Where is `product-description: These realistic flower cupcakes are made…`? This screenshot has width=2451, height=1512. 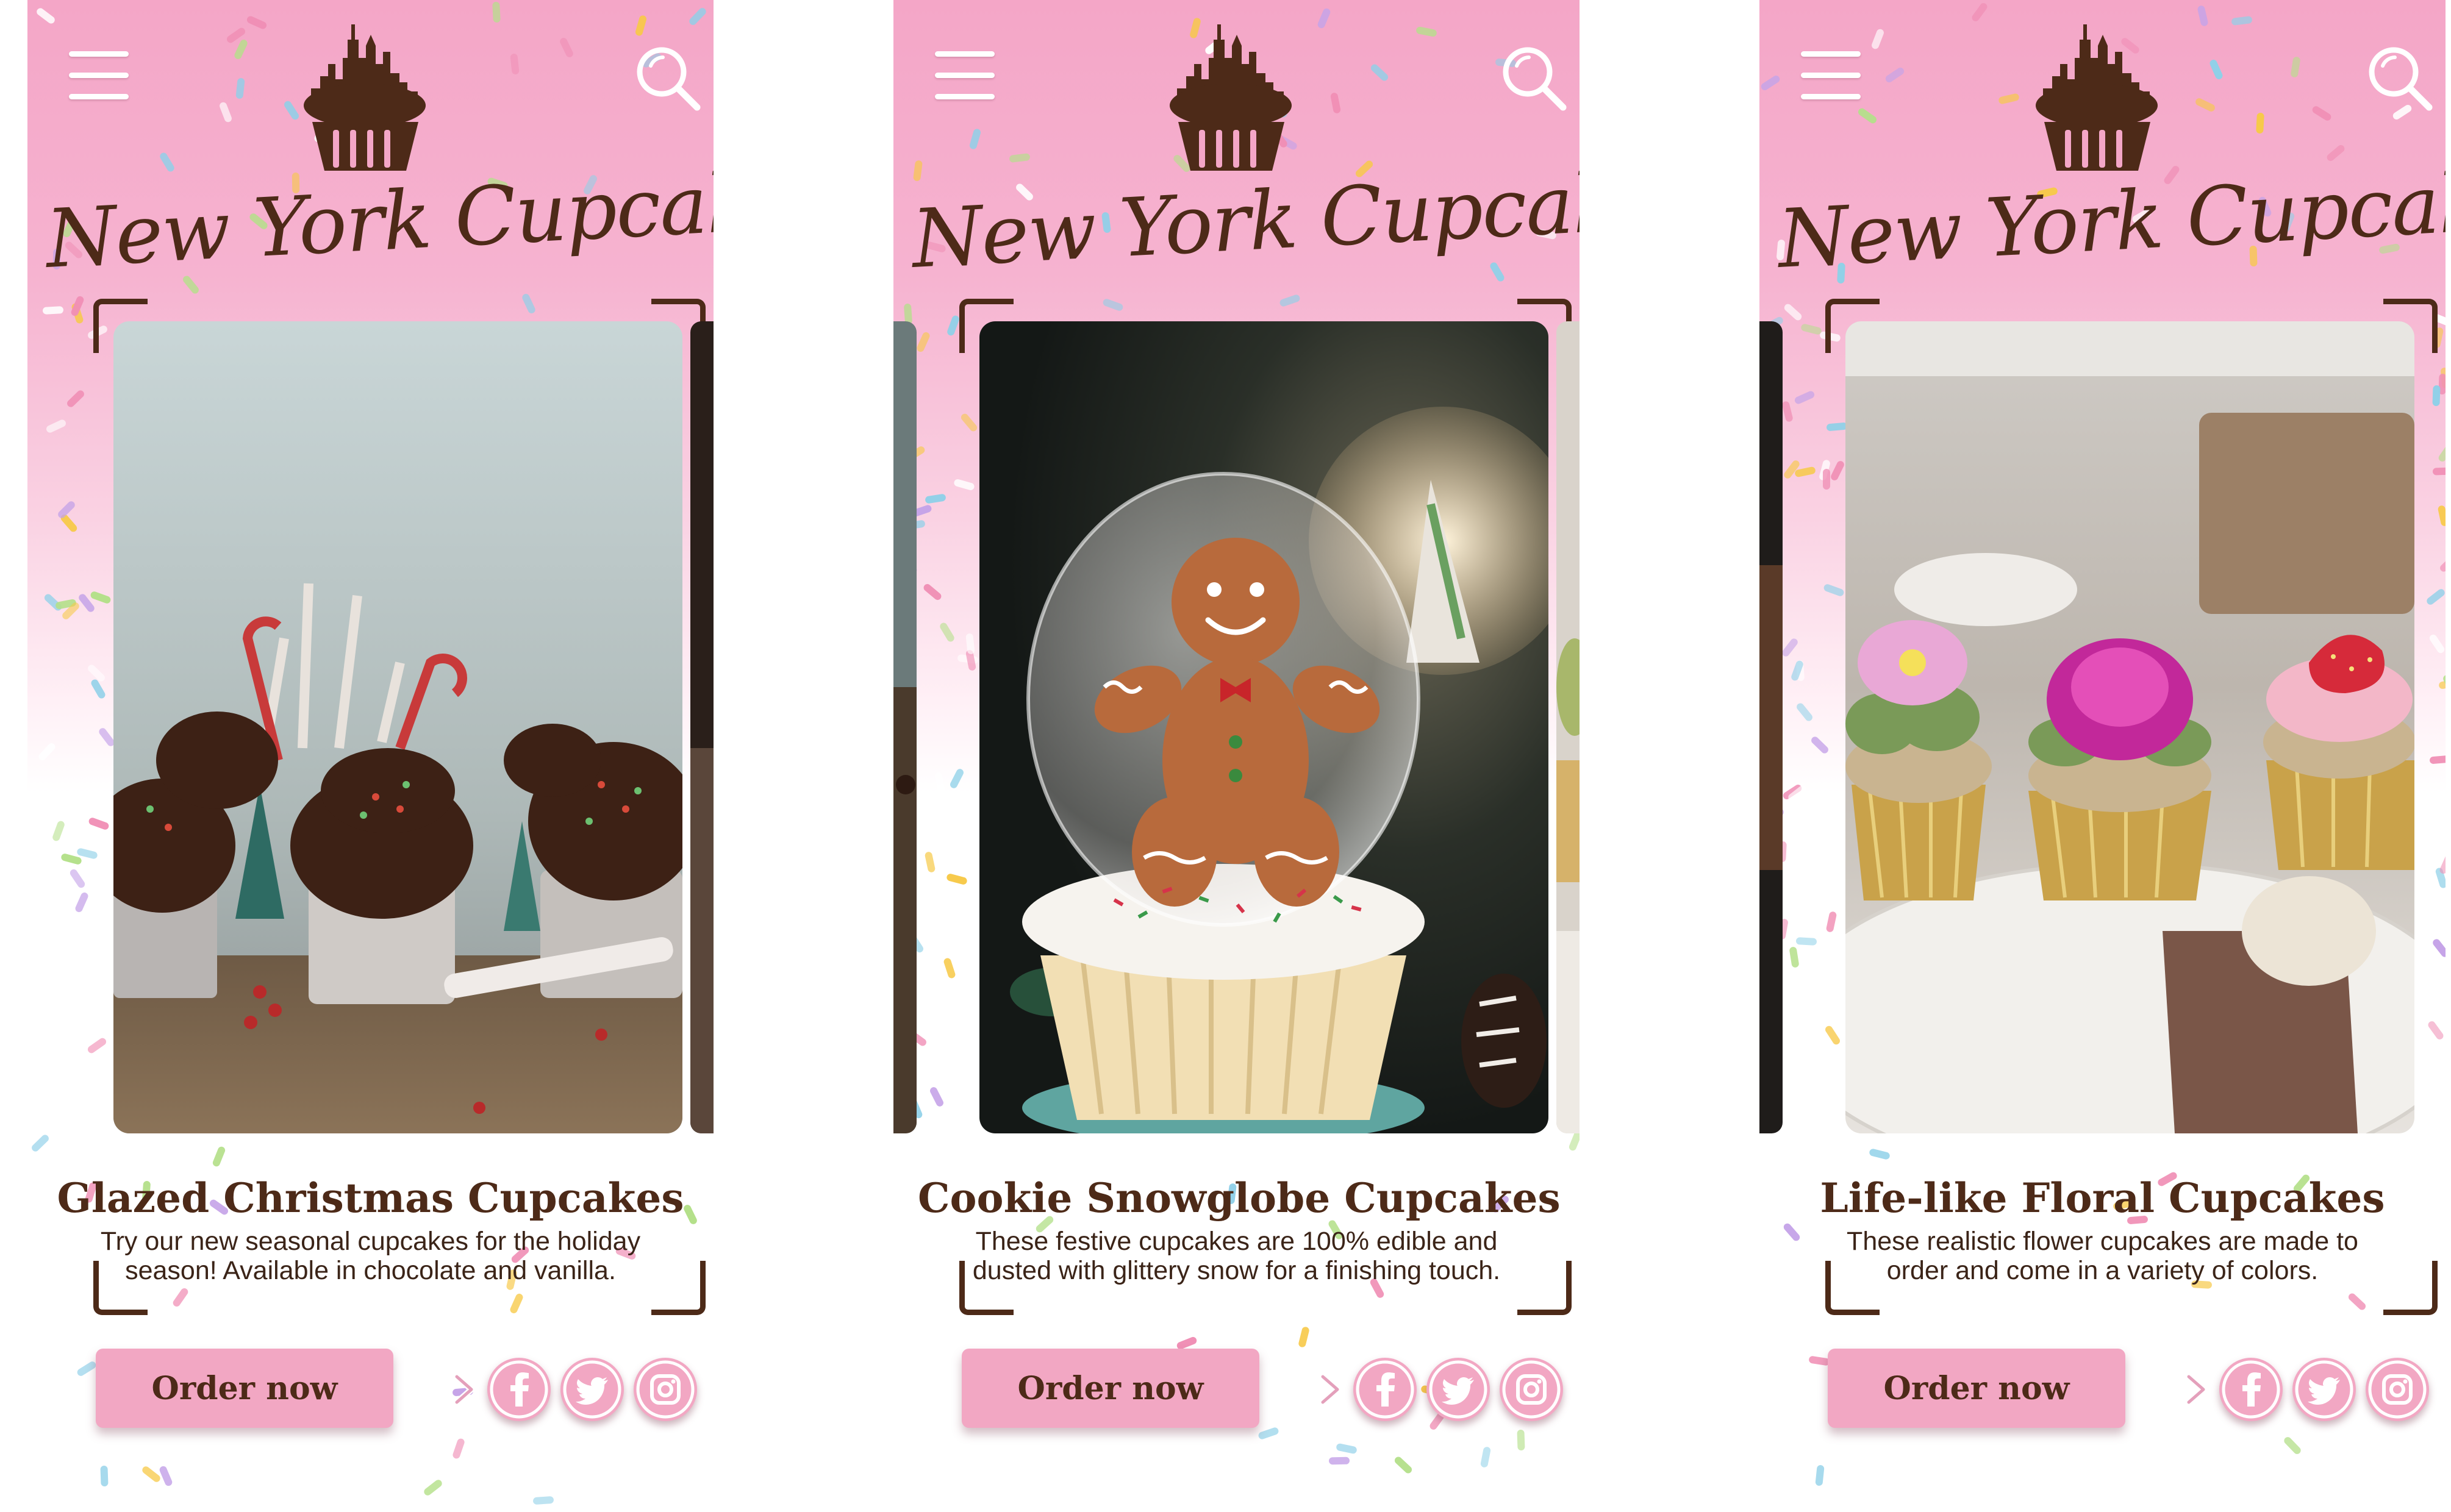
product-description: These realistic flower cupcakes are made… is located at coordinates (2102, 1256).